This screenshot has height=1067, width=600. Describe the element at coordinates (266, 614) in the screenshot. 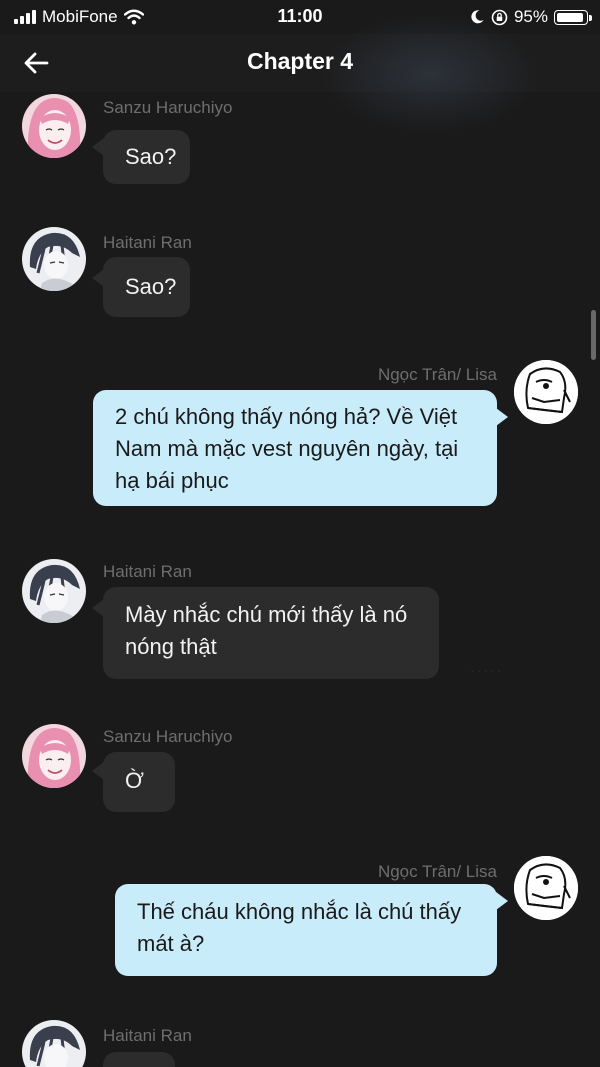

I see `message-line: Mày nhắc chú mới thấy là nó` at that location.